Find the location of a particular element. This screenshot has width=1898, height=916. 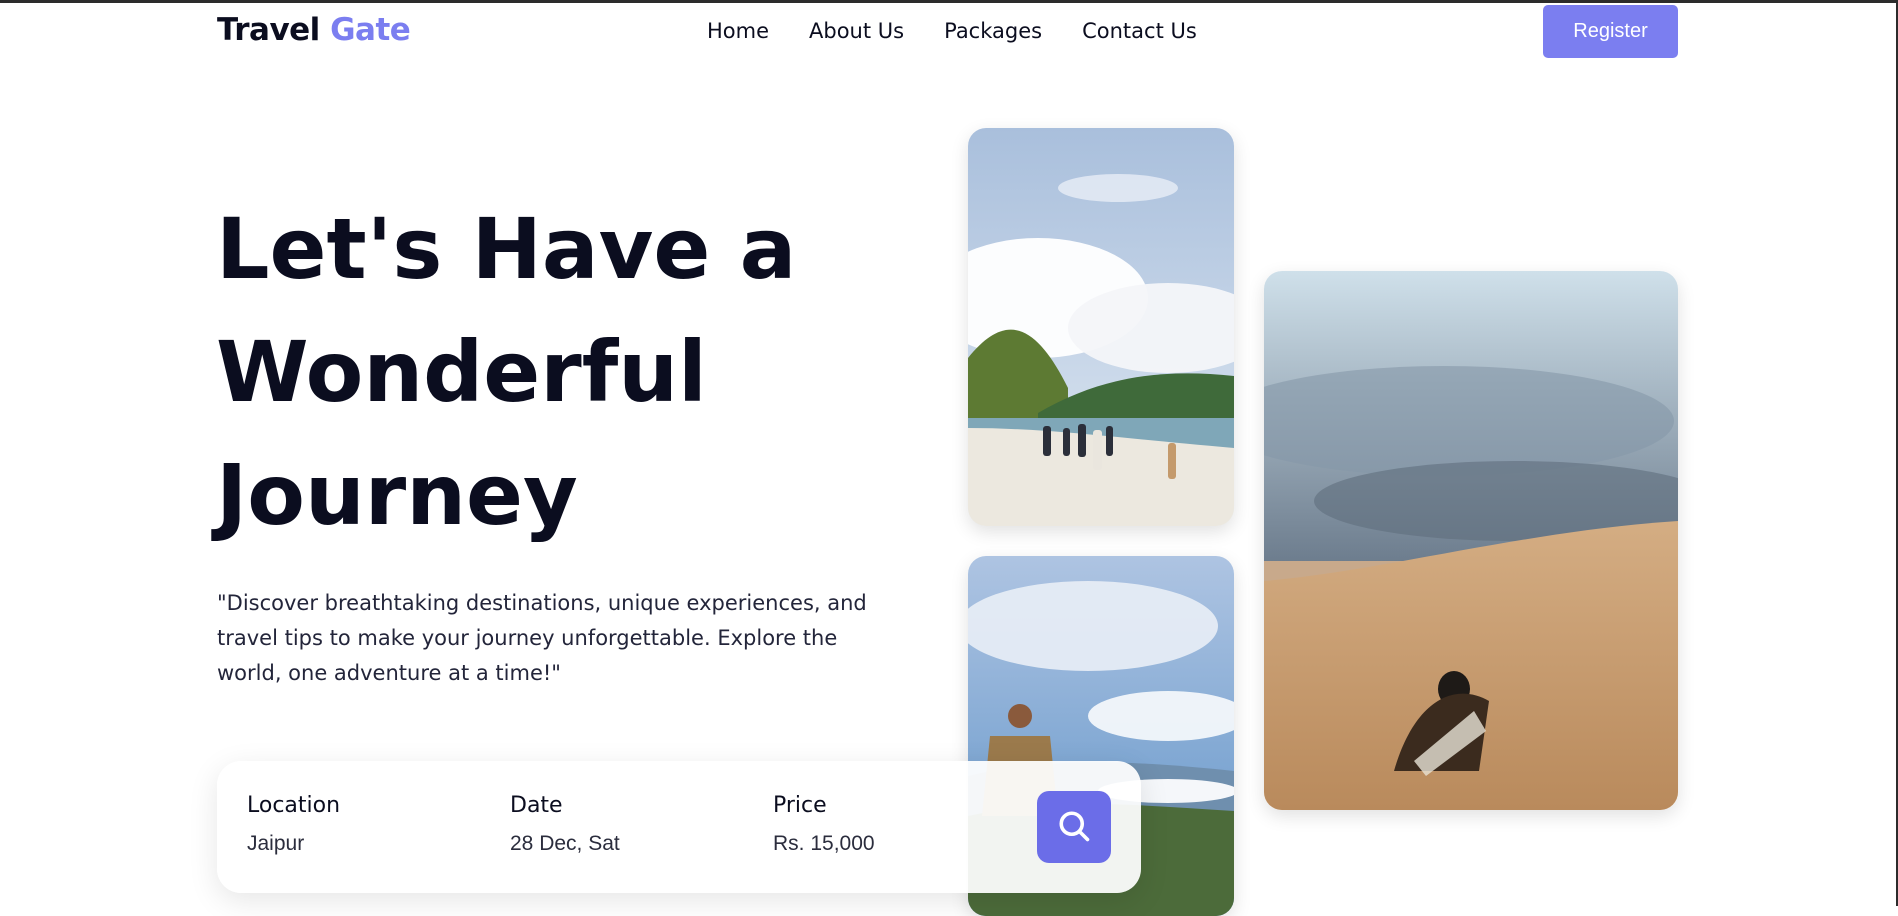

hero-title-line-3: Journey is located at coordinates (397, 495).